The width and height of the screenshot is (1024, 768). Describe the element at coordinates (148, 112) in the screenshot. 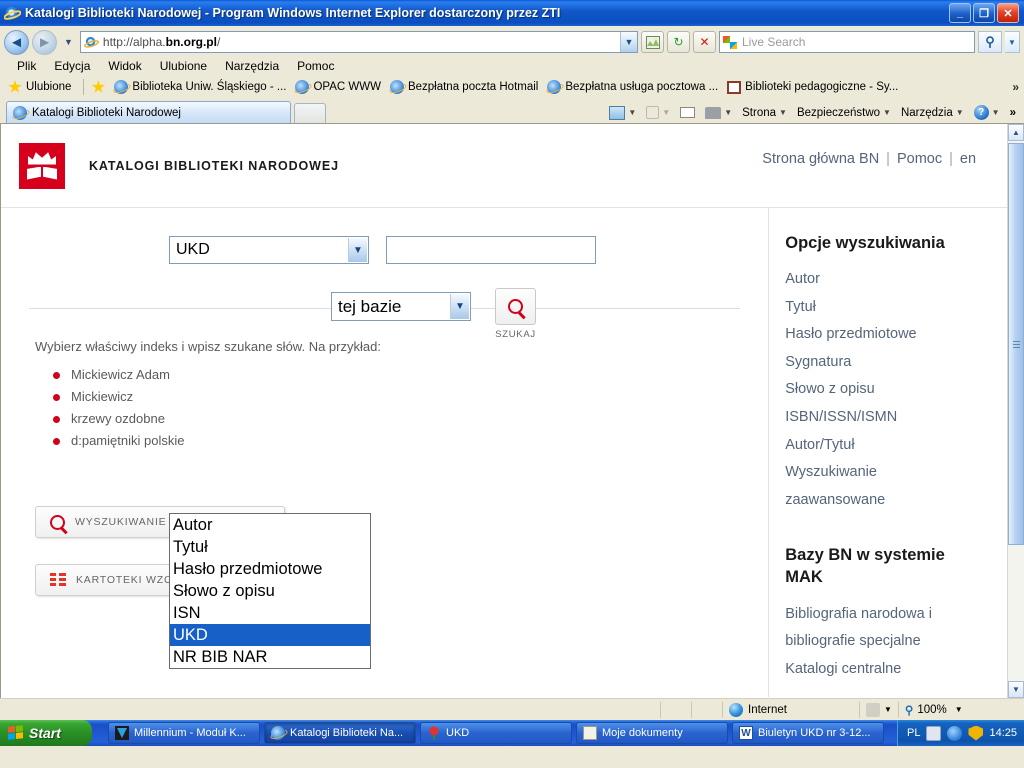

I see `tab-katalogi-biblioteki-narodowej: Katalogi Biblioteki Narodowej` at that location.